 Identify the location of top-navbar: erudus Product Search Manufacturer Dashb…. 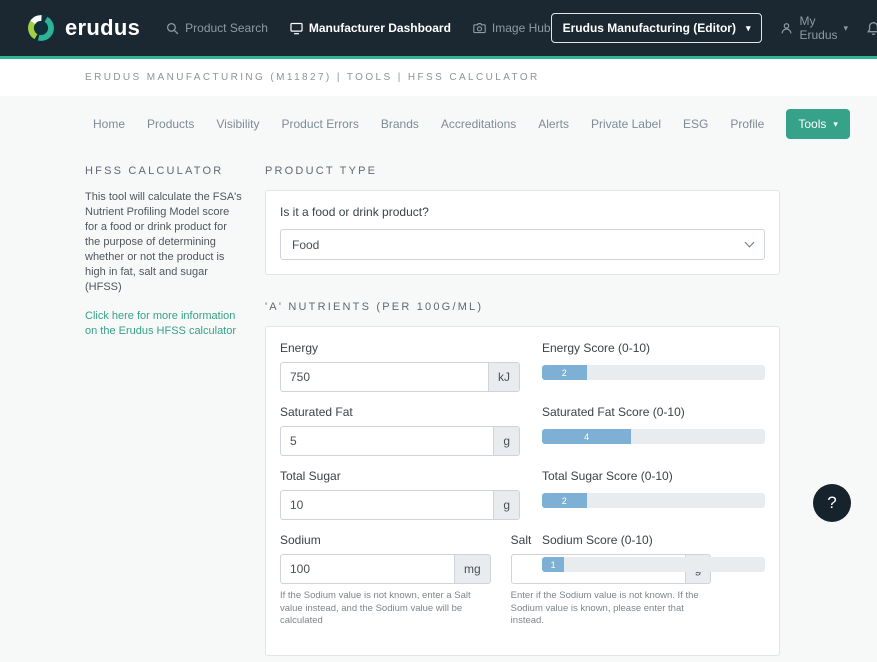
(438, 29).